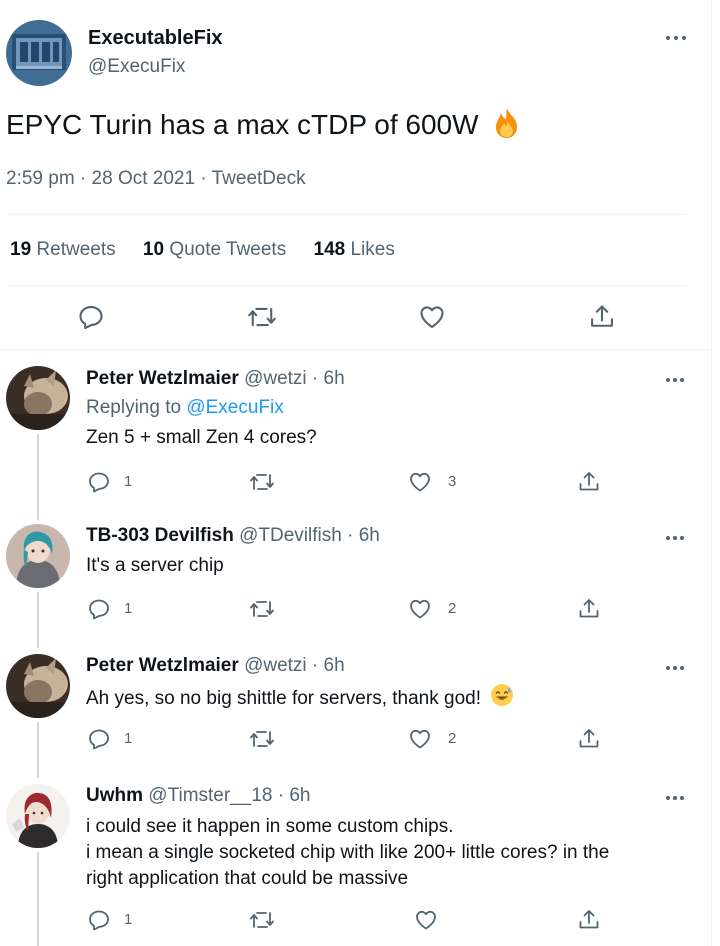 This screenshot has height=946, width=720. Describe the element at coordinates (153, 249) in the screenshot. I see `quotes-count: 10` at that location.